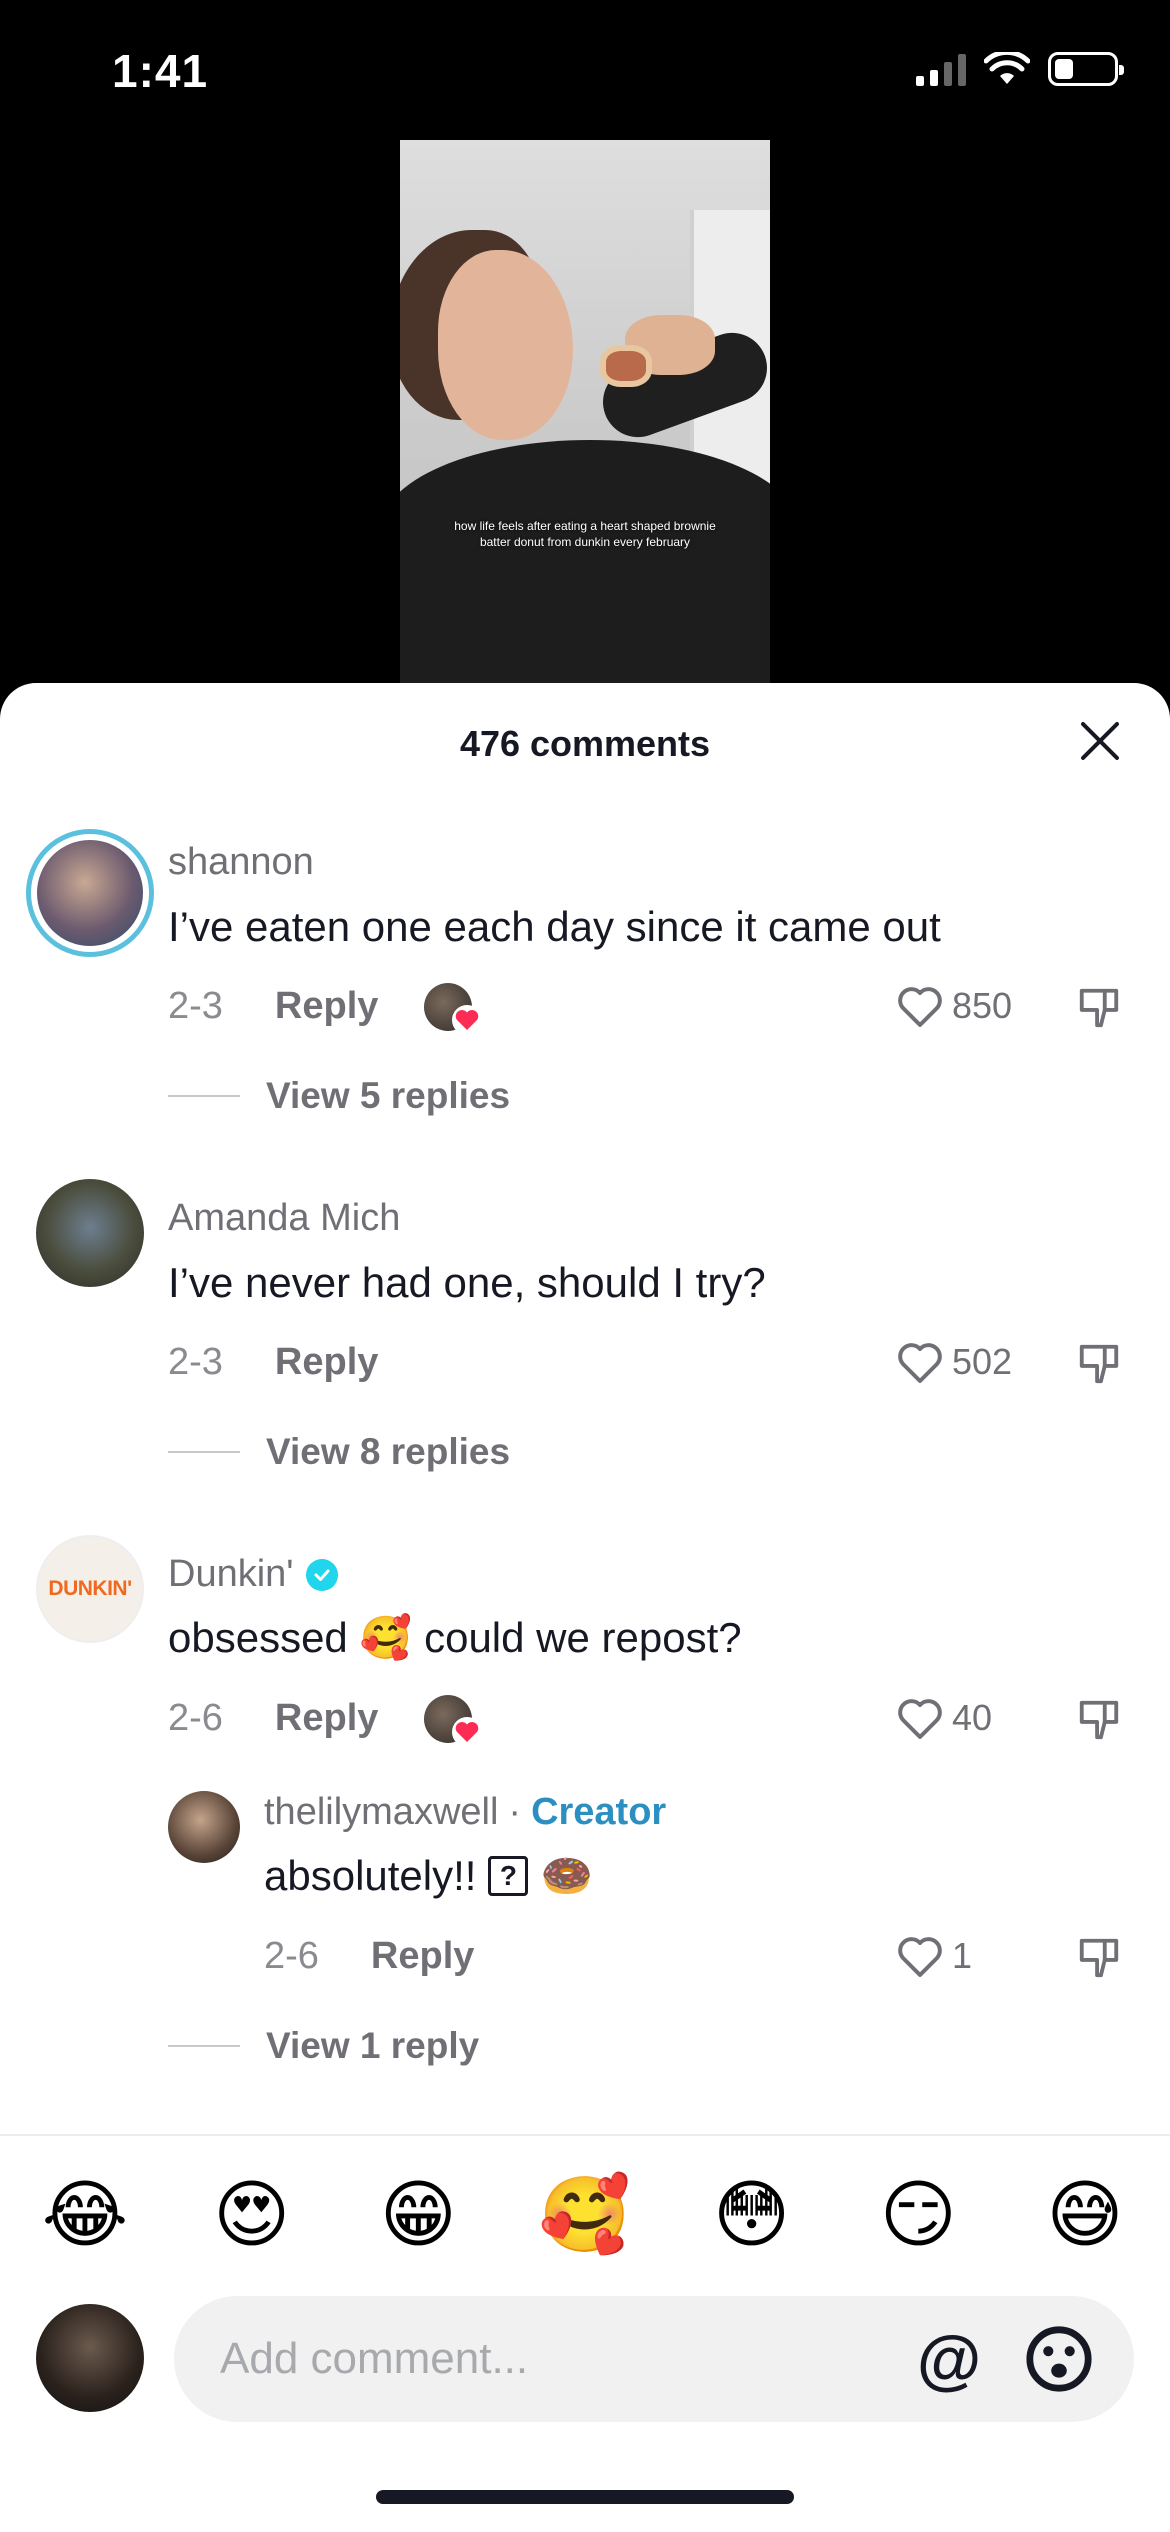  I want to click on donut-emoji: 🍩, so click(566, 1875).